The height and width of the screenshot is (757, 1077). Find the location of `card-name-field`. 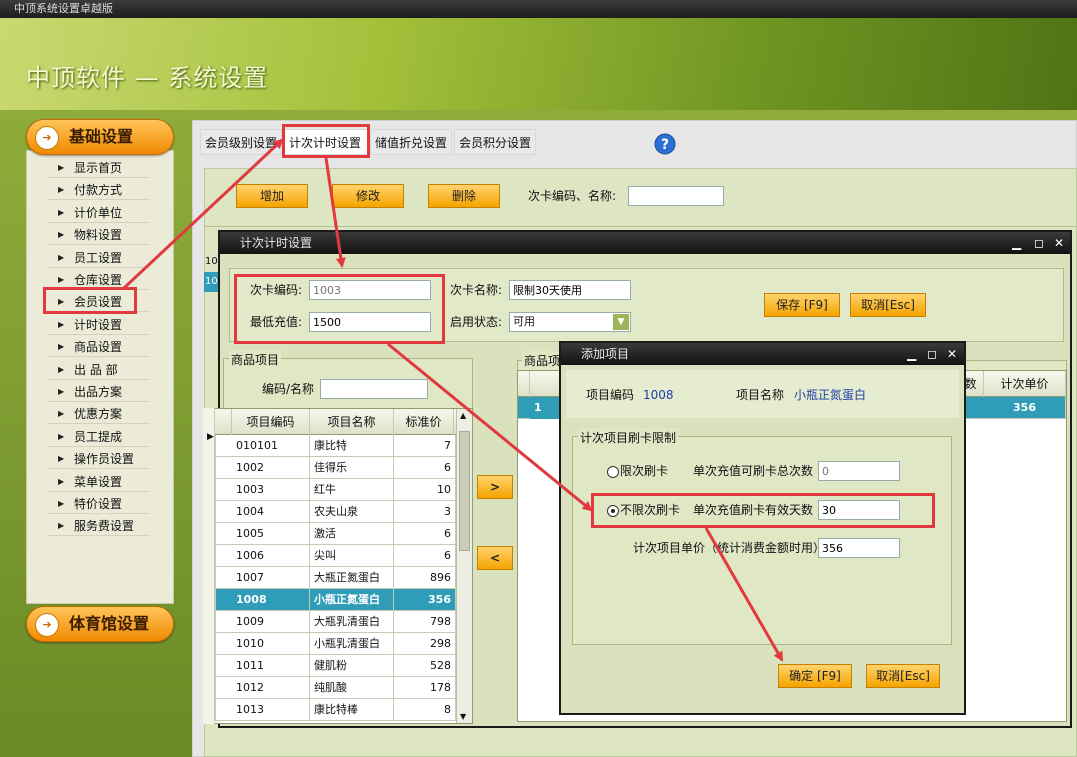

card-name-field is located at coordinates (570, 290).